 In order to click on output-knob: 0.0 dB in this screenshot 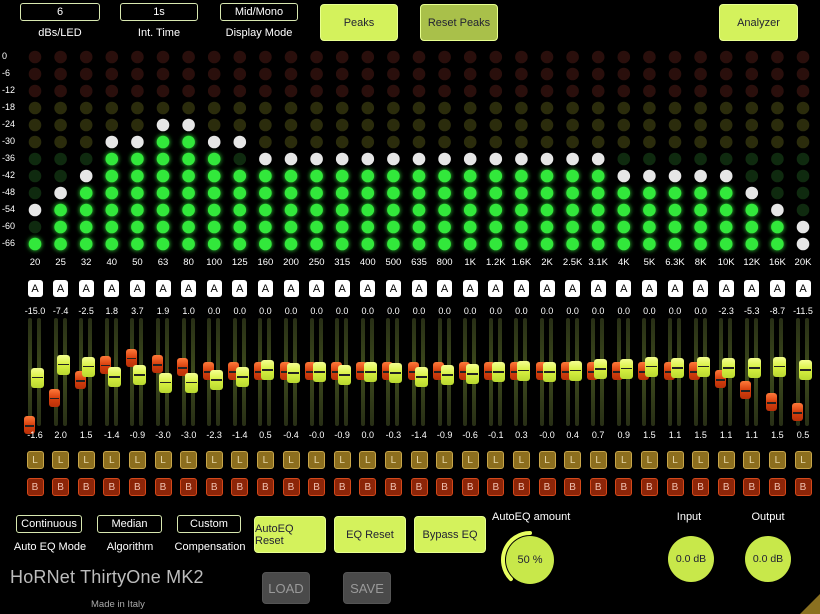, I will do `click(768, 559)`.